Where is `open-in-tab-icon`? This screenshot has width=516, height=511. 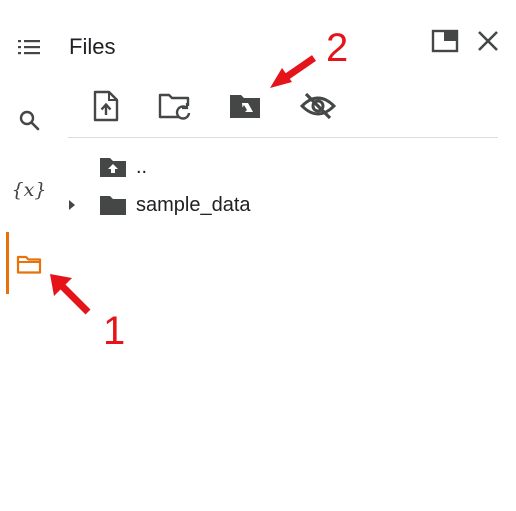
open-in-tab-icon is located at coordinates (445, 41).